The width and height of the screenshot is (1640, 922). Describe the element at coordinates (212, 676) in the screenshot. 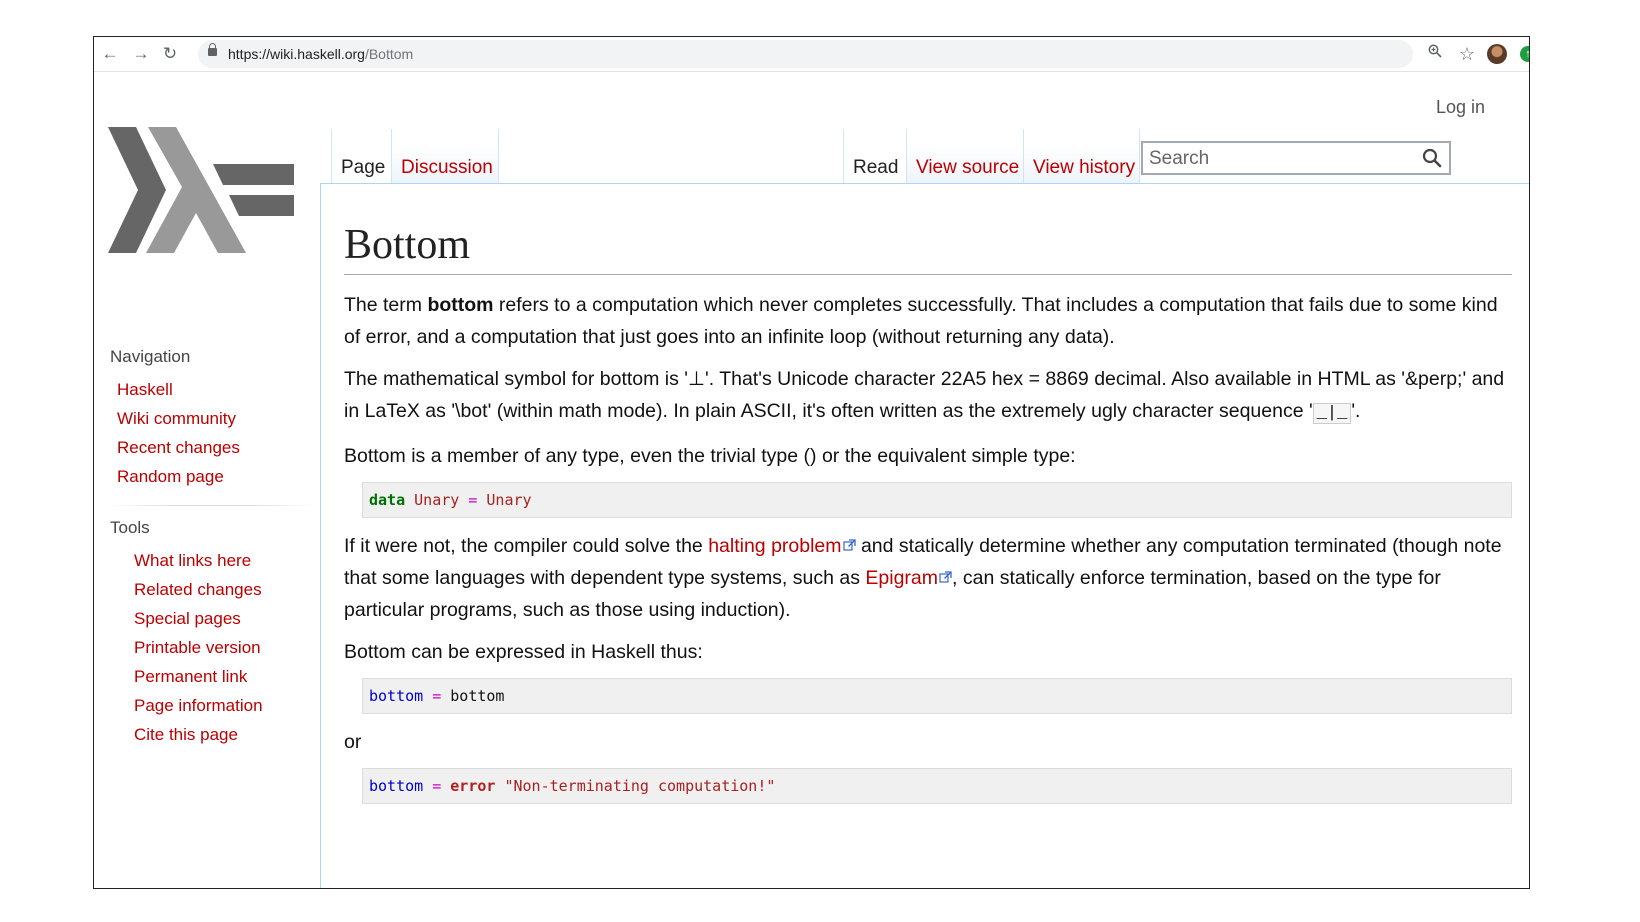

I see `sidebar-item-permanent-link: Permanent link` at that location.